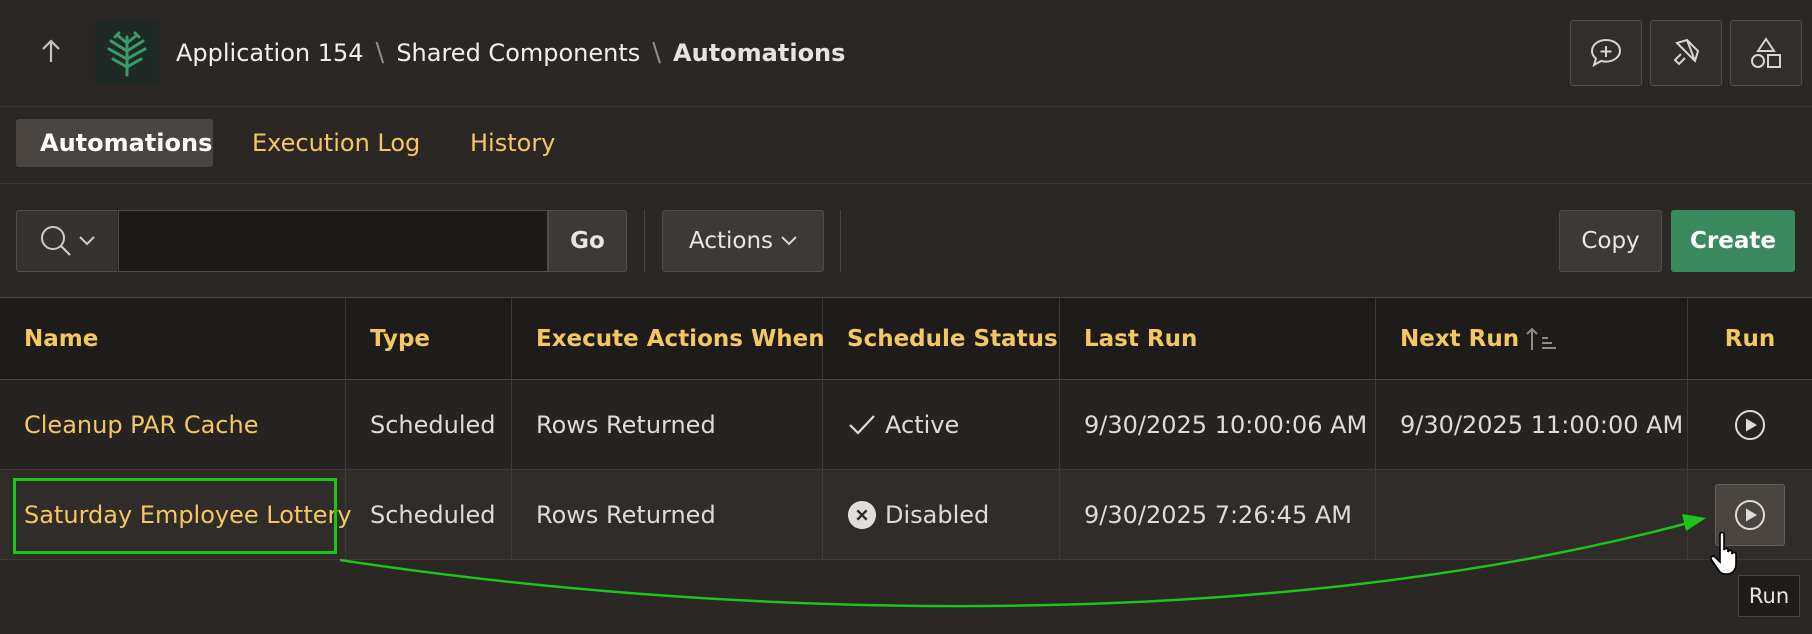 The width and height of the screenshot is (1812, 634). What do you see at coordinates (141, 425) in the screenshot?
I see `automation-name: Cleanup PAR Cache` at bounding box center [141, 425].